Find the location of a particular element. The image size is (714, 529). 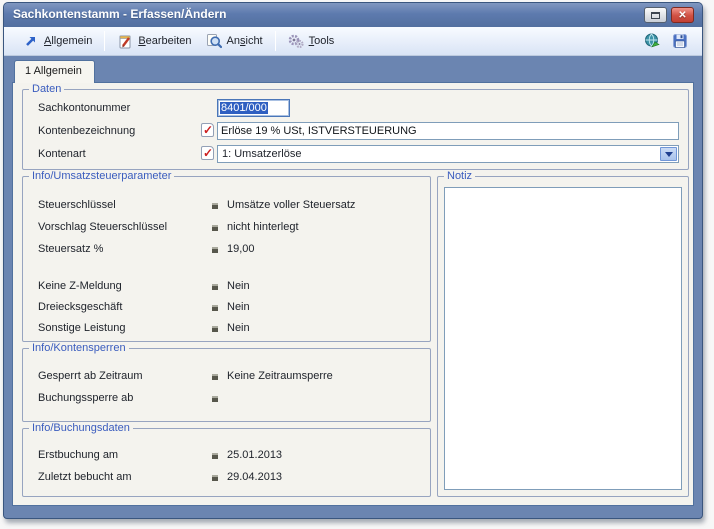

restore-icon is located at coordinates (655, 15).